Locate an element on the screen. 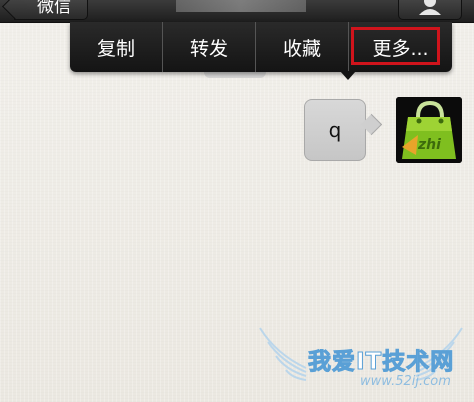  back-button: 微信 is located at coordinates (51, 10).